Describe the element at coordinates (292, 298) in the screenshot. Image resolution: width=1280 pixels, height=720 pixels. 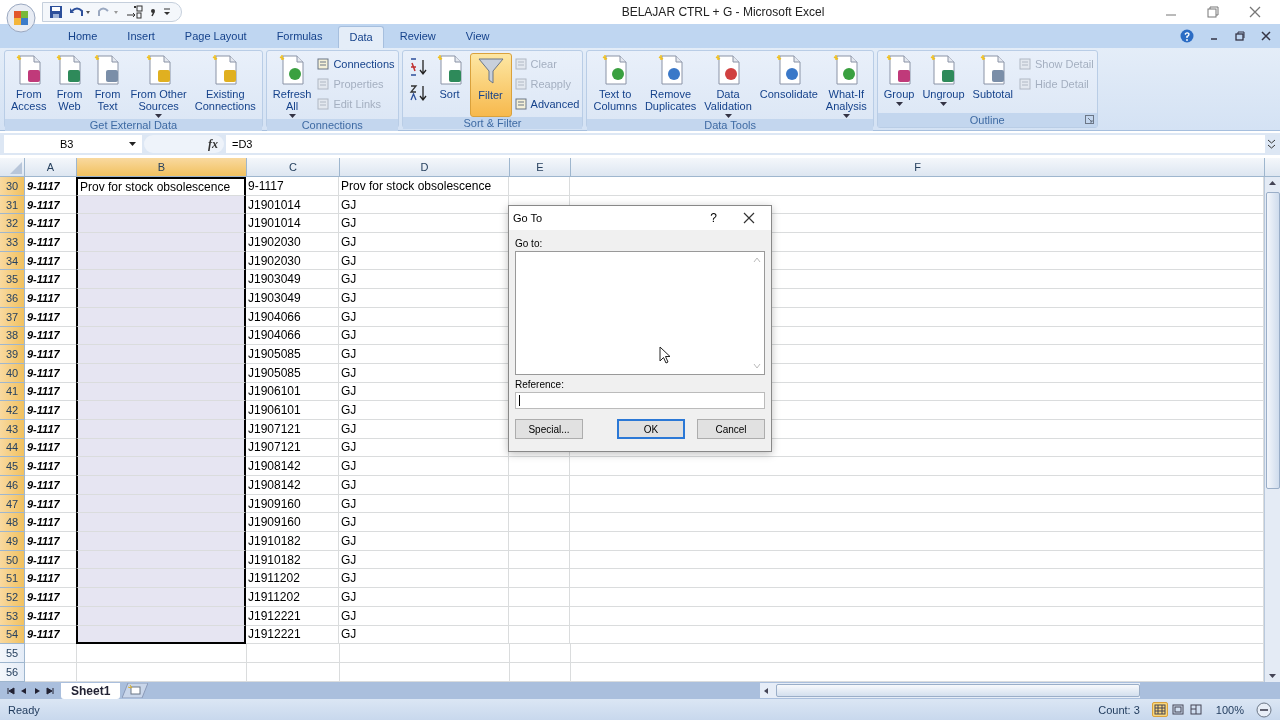
I see `table-cell: J1903049` at that location.